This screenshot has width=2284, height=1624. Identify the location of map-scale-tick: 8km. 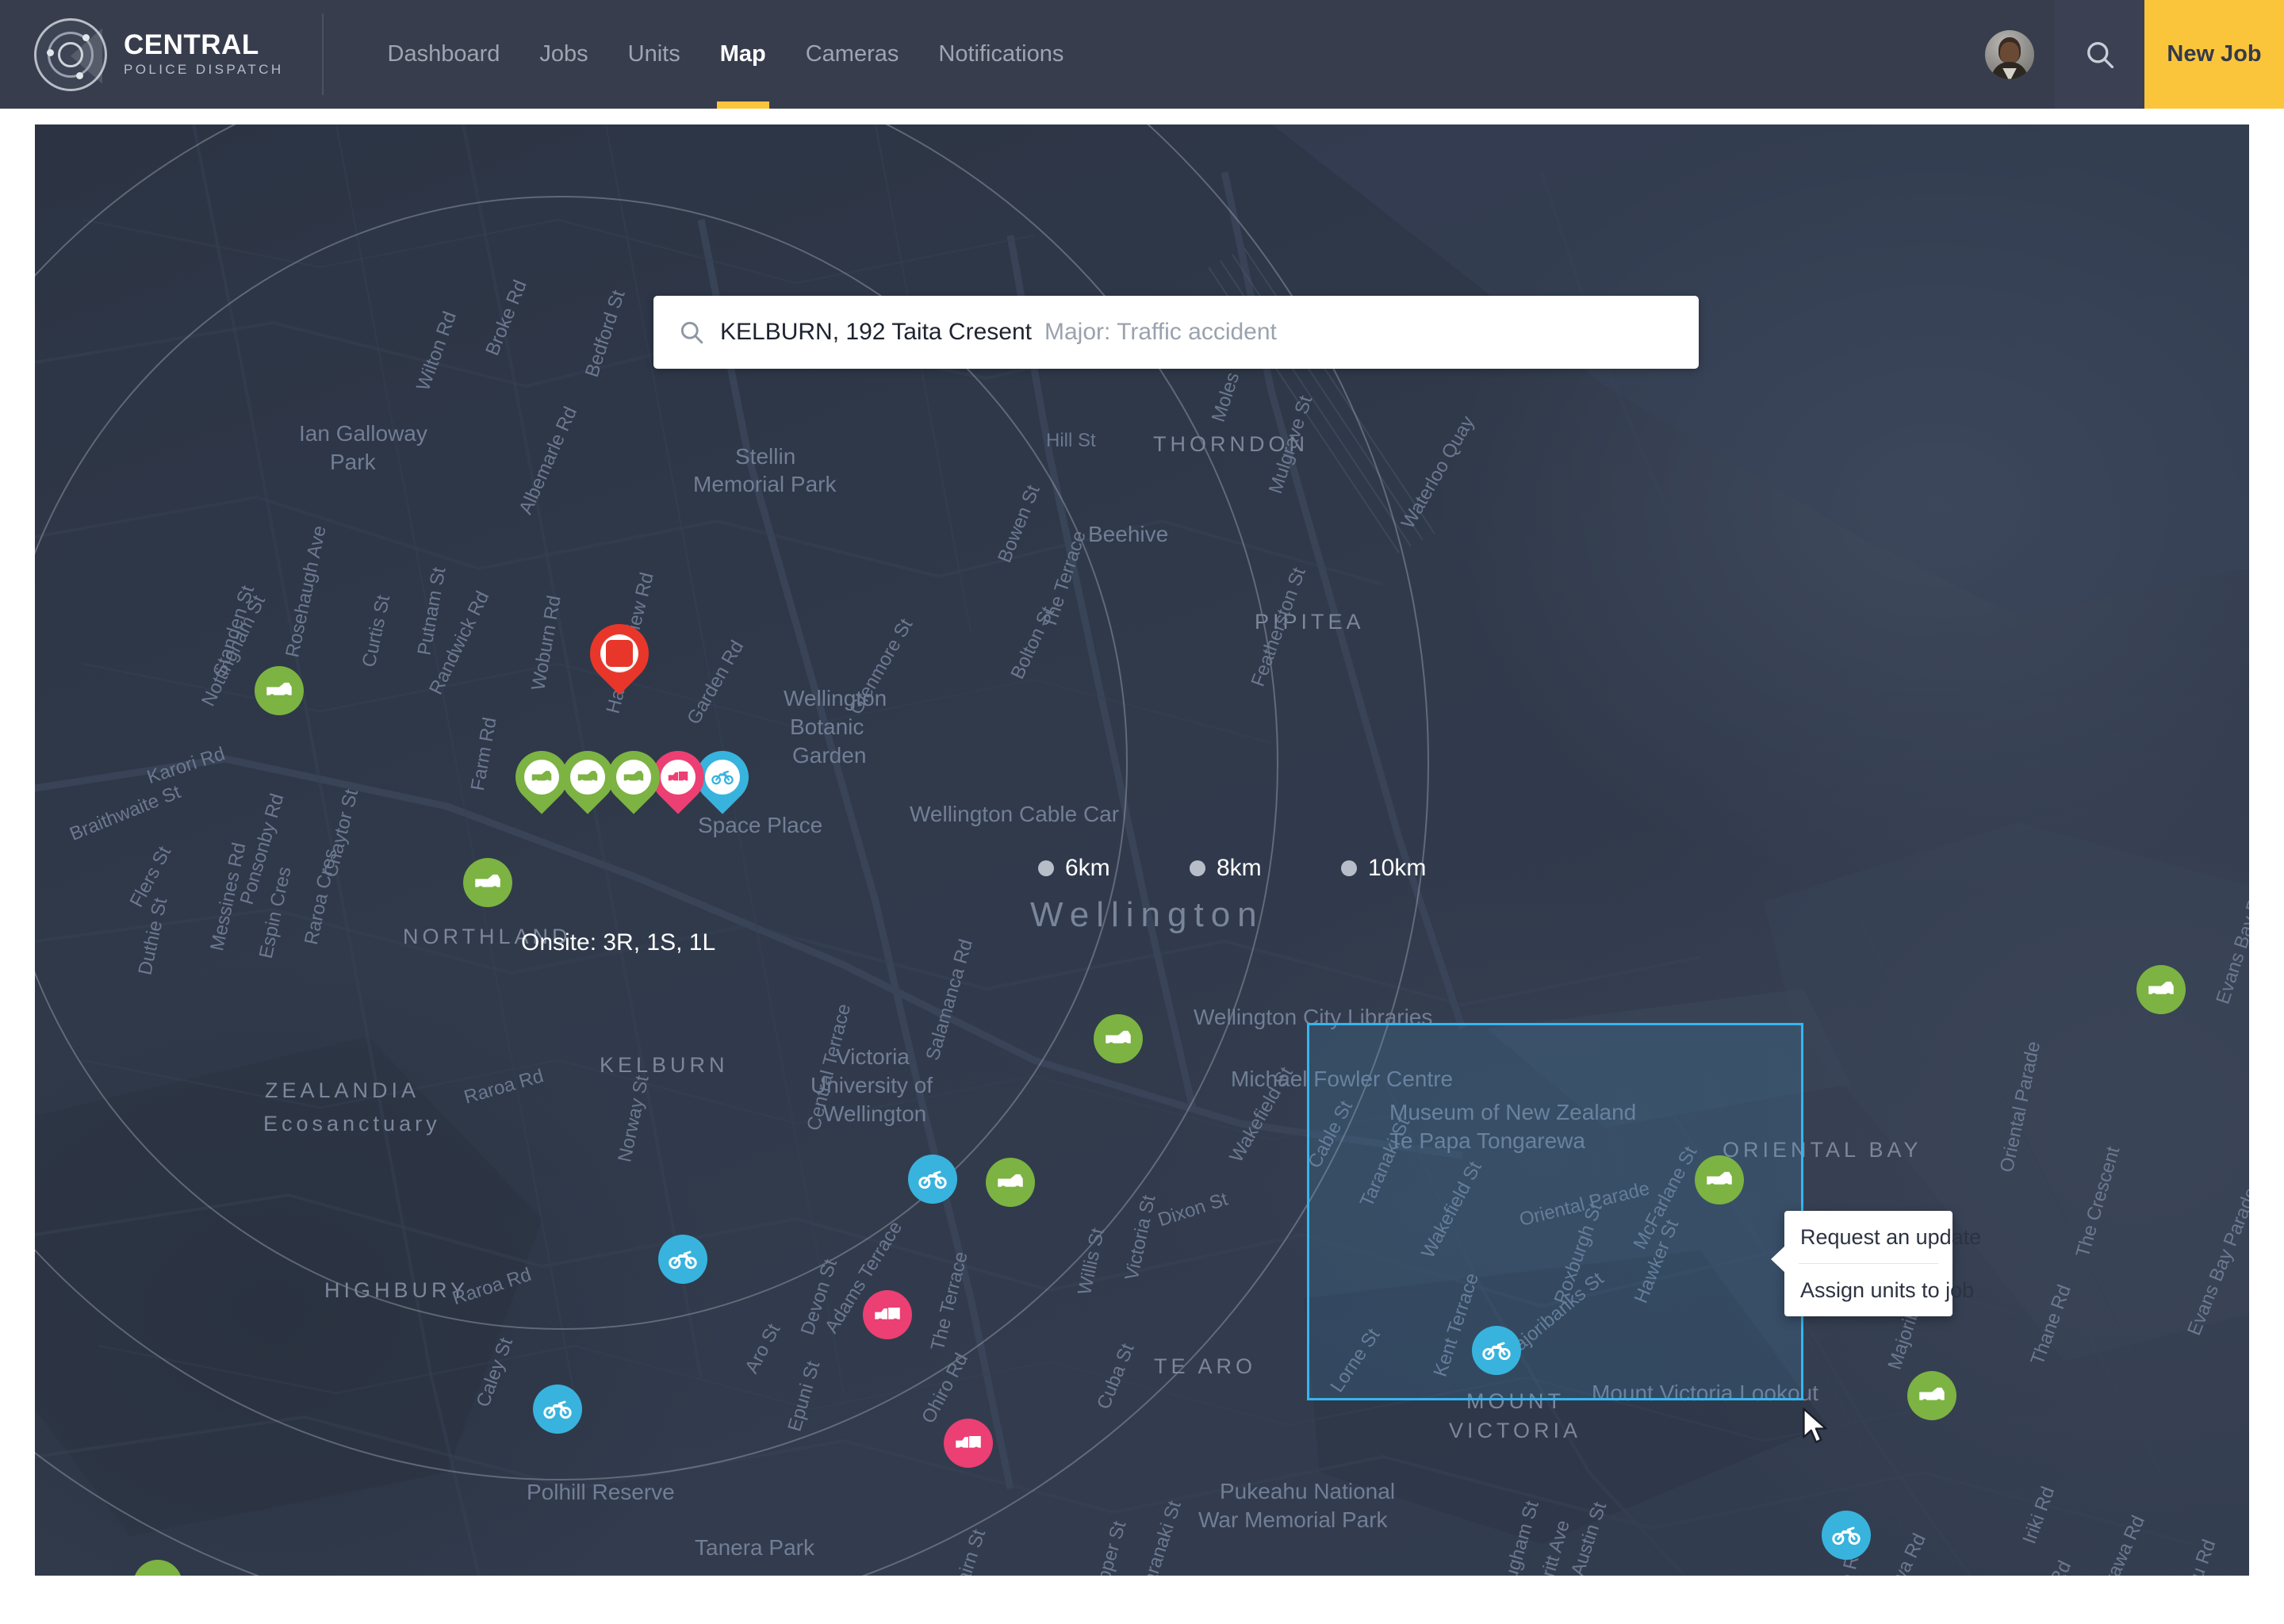
(1226, 868).